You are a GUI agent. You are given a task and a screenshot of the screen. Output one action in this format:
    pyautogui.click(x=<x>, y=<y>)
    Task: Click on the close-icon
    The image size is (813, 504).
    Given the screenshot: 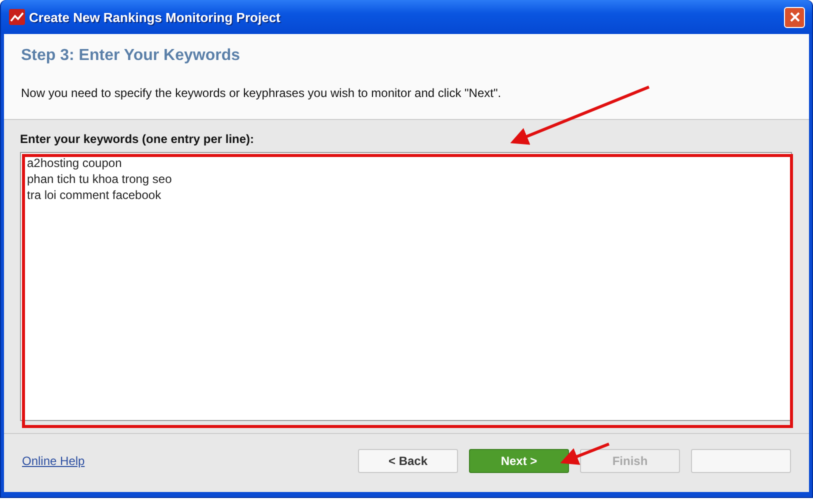 What is the action you would take?
    pyautogui.click(x=795, y=17)
    